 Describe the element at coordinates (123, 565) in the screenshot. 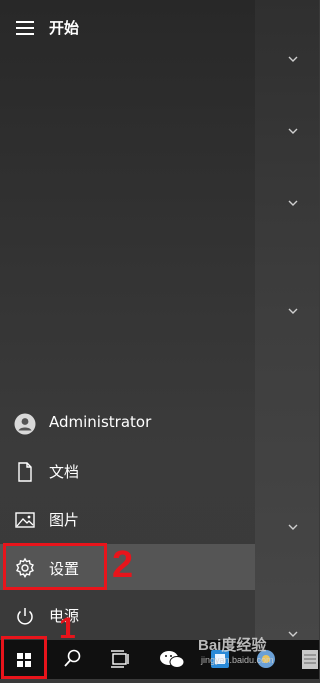

I see `step-2-label: 2` at that location.